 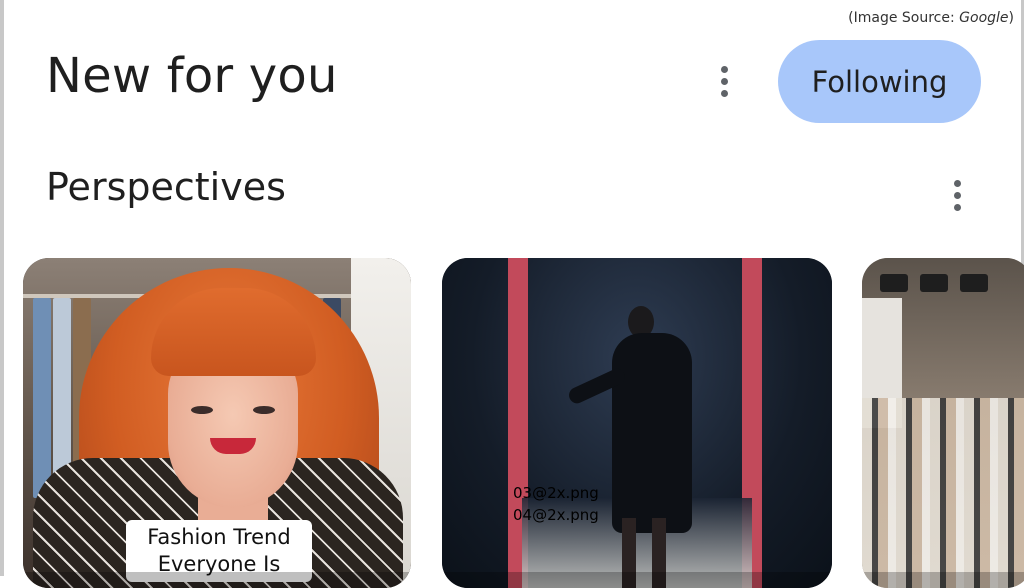 What do you see at coordinates (652, 433) in the screenshot?
I see `model-body` at bounding box center [652, 433].